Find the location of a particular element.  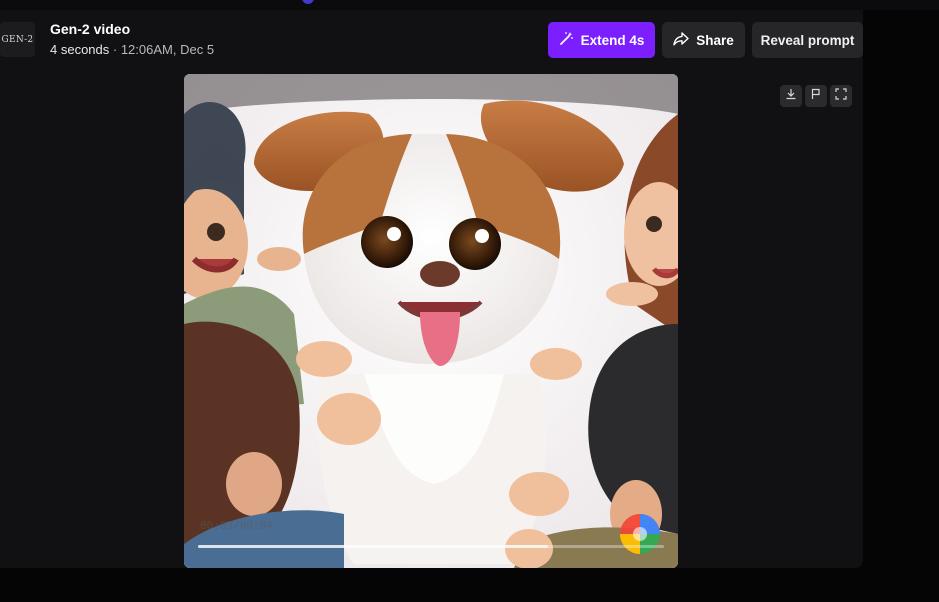

video-progress-bar is located at coordinates (431, 546).